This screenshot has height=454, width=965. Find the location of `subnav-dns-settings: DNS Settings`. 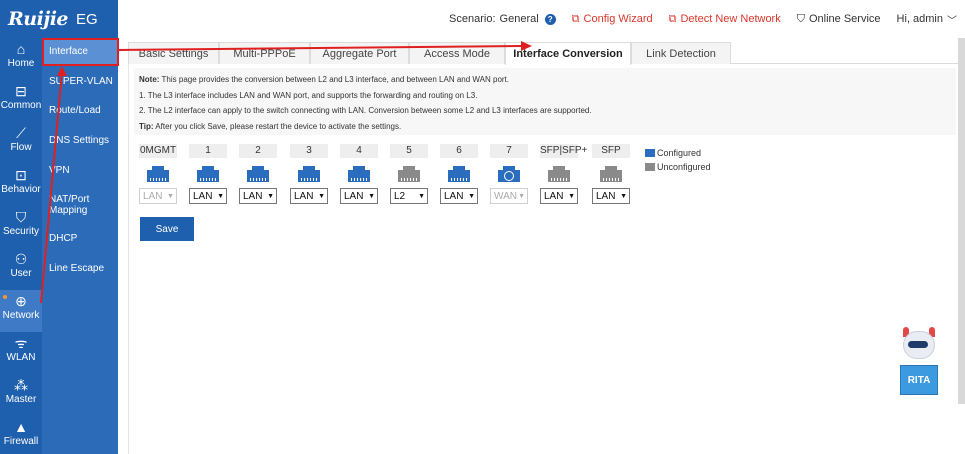

subnav-dns-settings: DNS Settings is located at coordinates (80, 140).